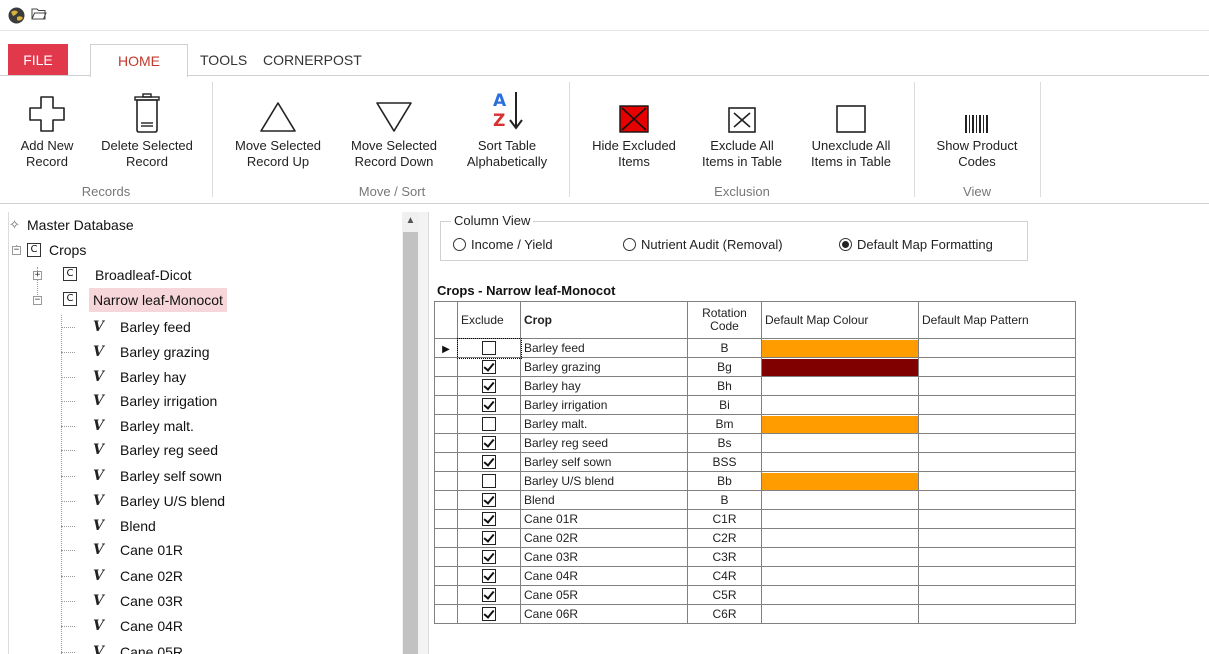 This screenshot has height=654, width=1209. I want to click on tab-home: HOME, so click(139, 60).